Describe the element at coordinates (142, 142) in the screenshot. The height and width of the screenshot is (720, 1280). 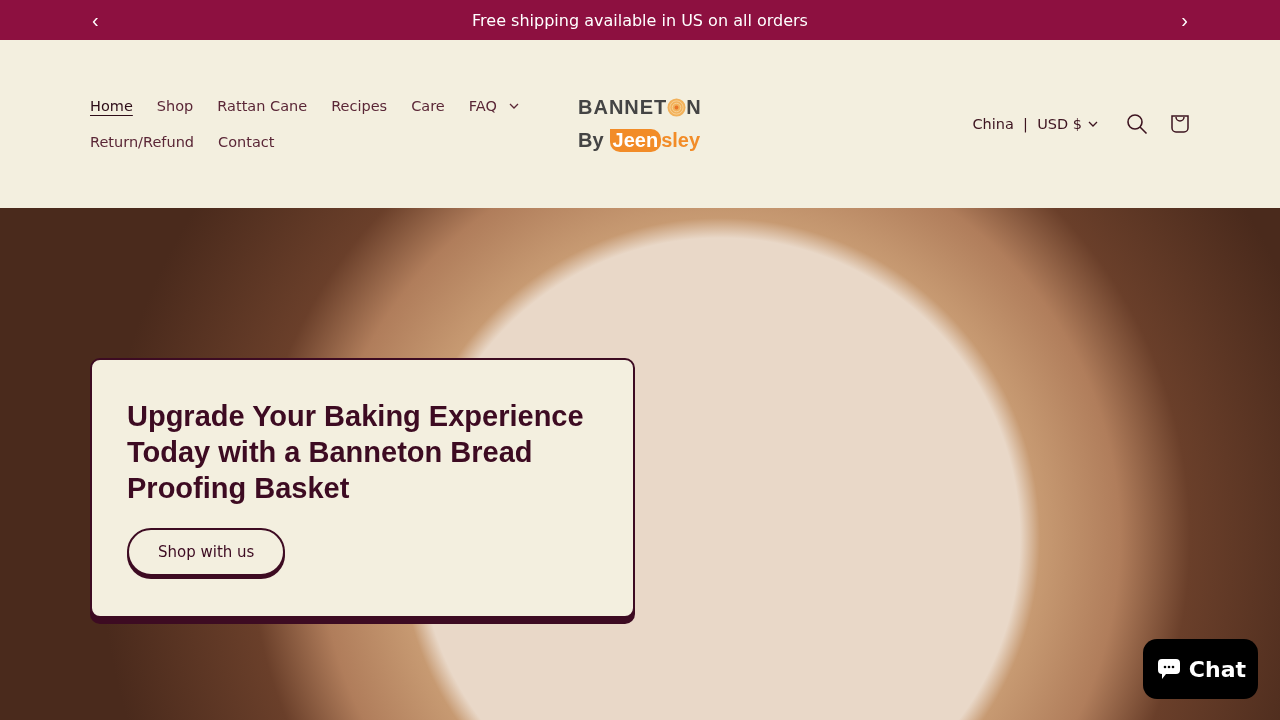
I see `nav-link: Return/Refund` at that location.